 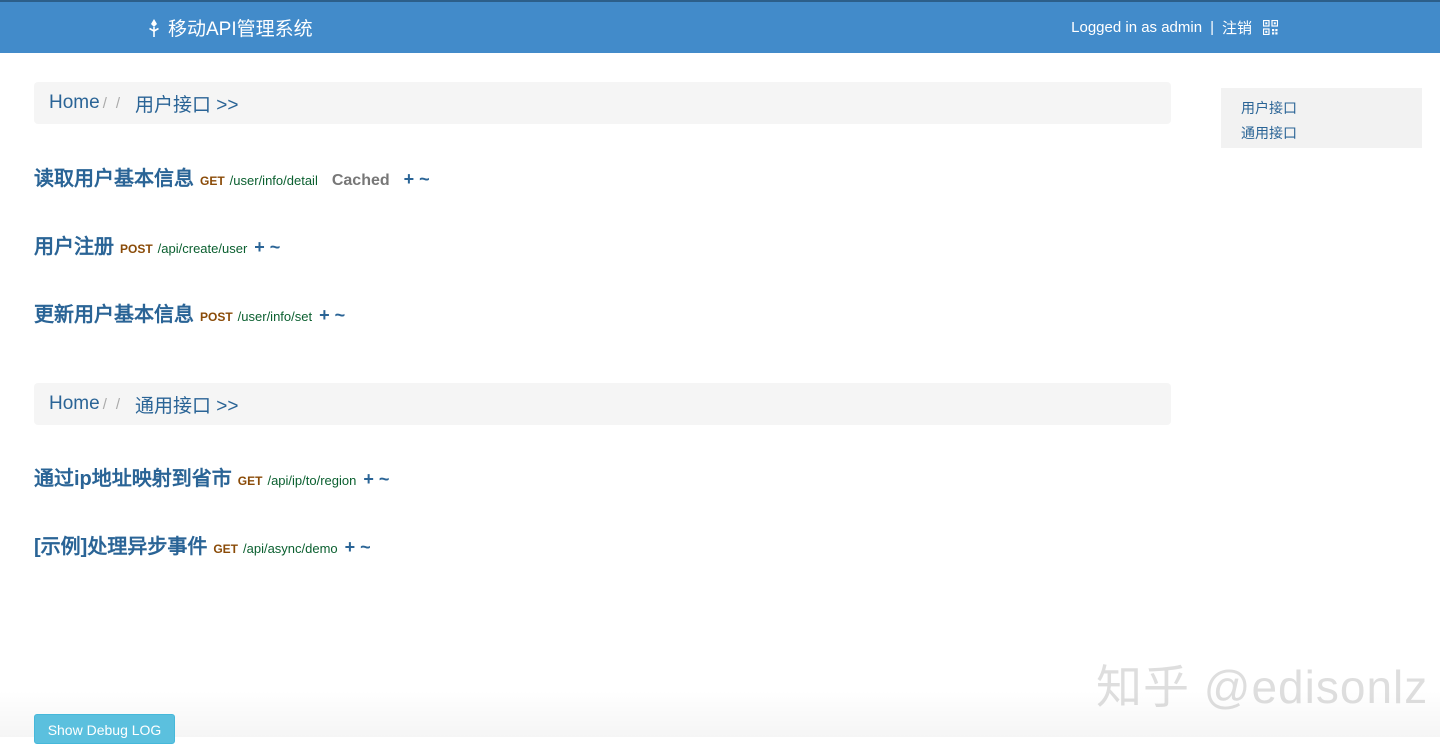 What do you see at coordinates (720, 713) in the screenshot?
I see `bottom-shadow` at bounding box center [720, 713].